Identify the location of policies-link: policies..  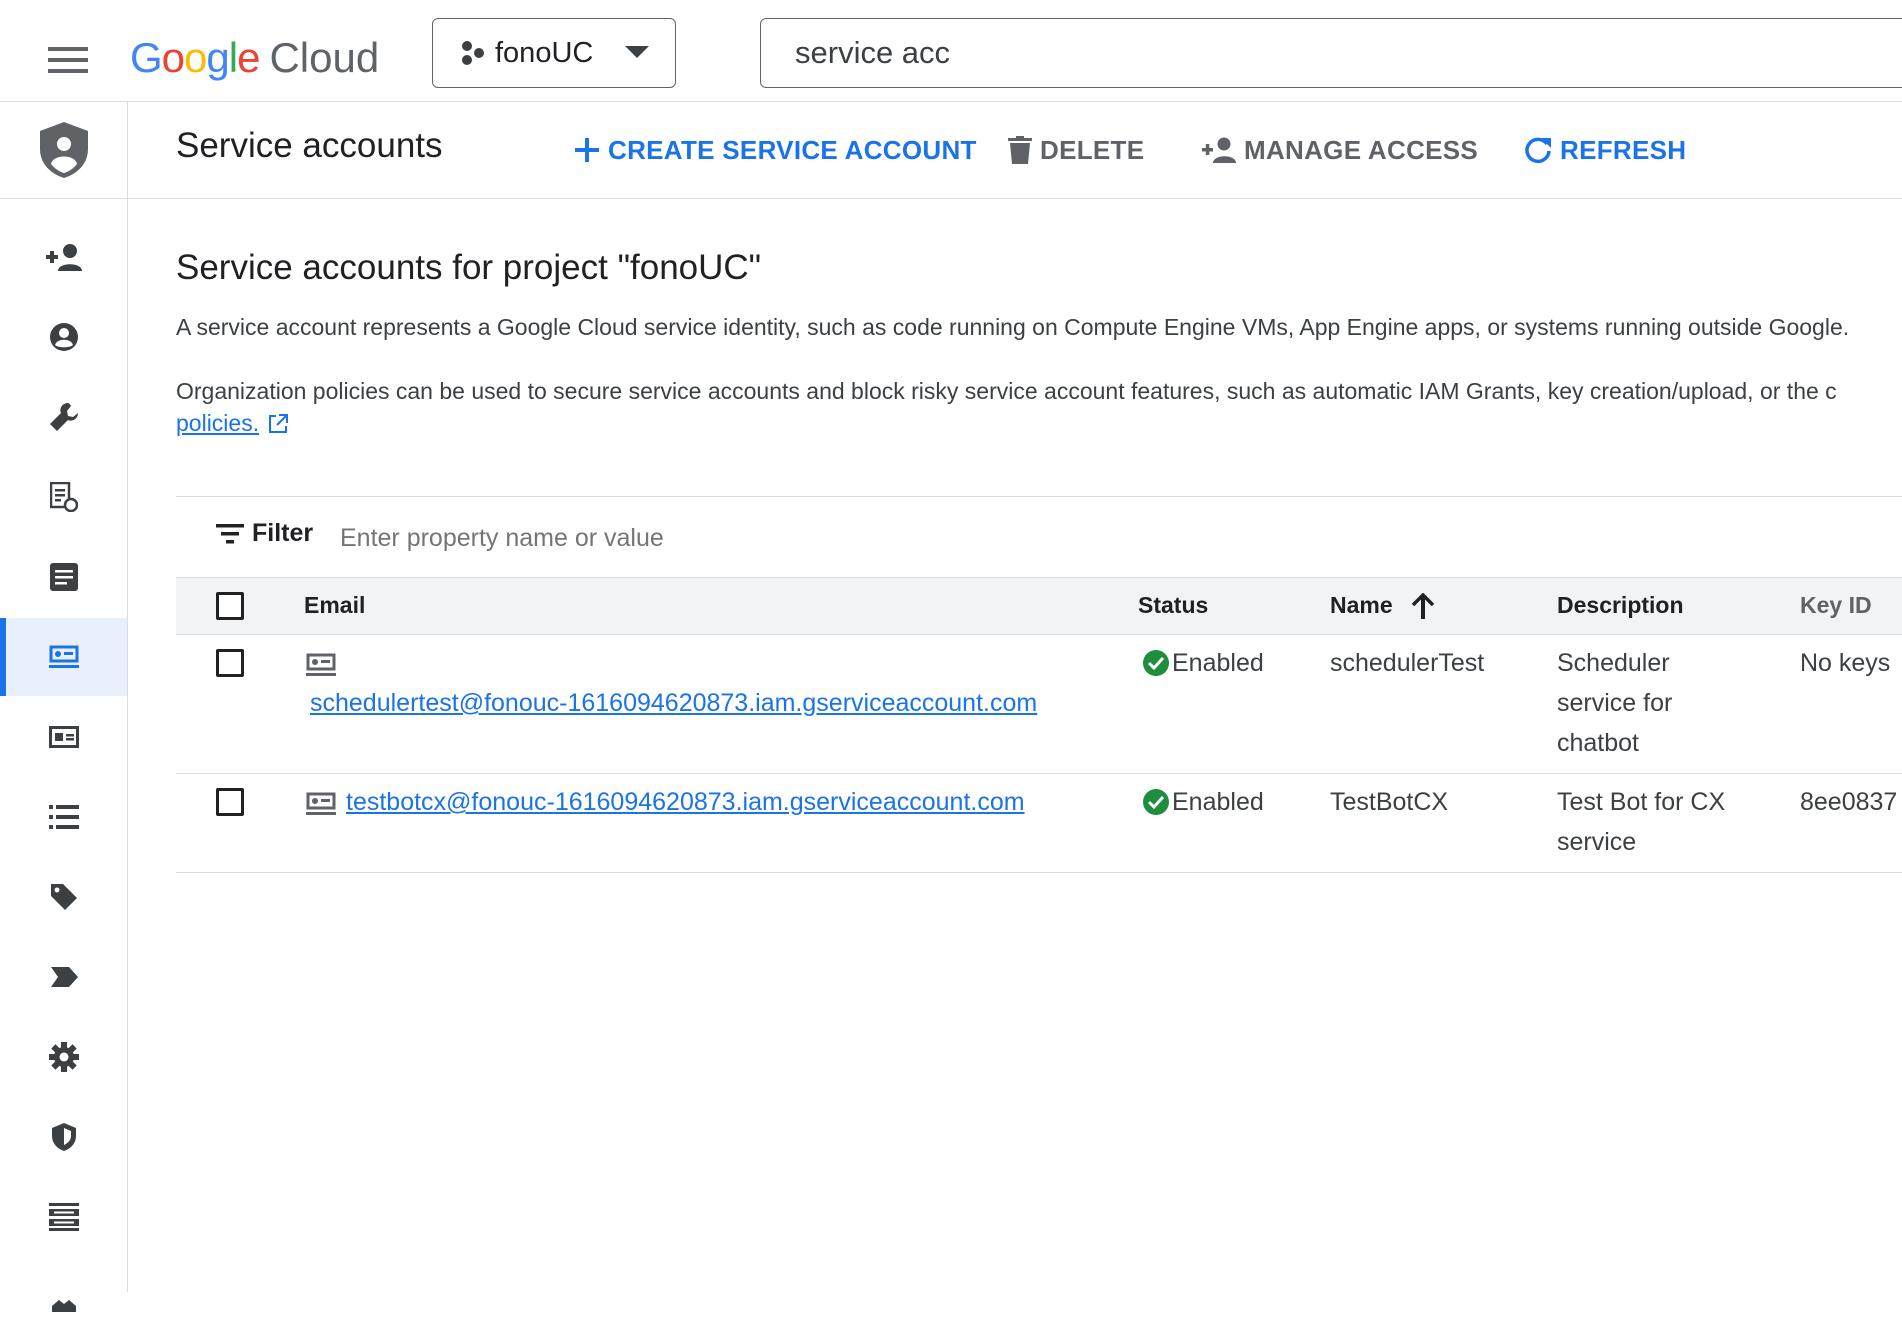
(217, 423).